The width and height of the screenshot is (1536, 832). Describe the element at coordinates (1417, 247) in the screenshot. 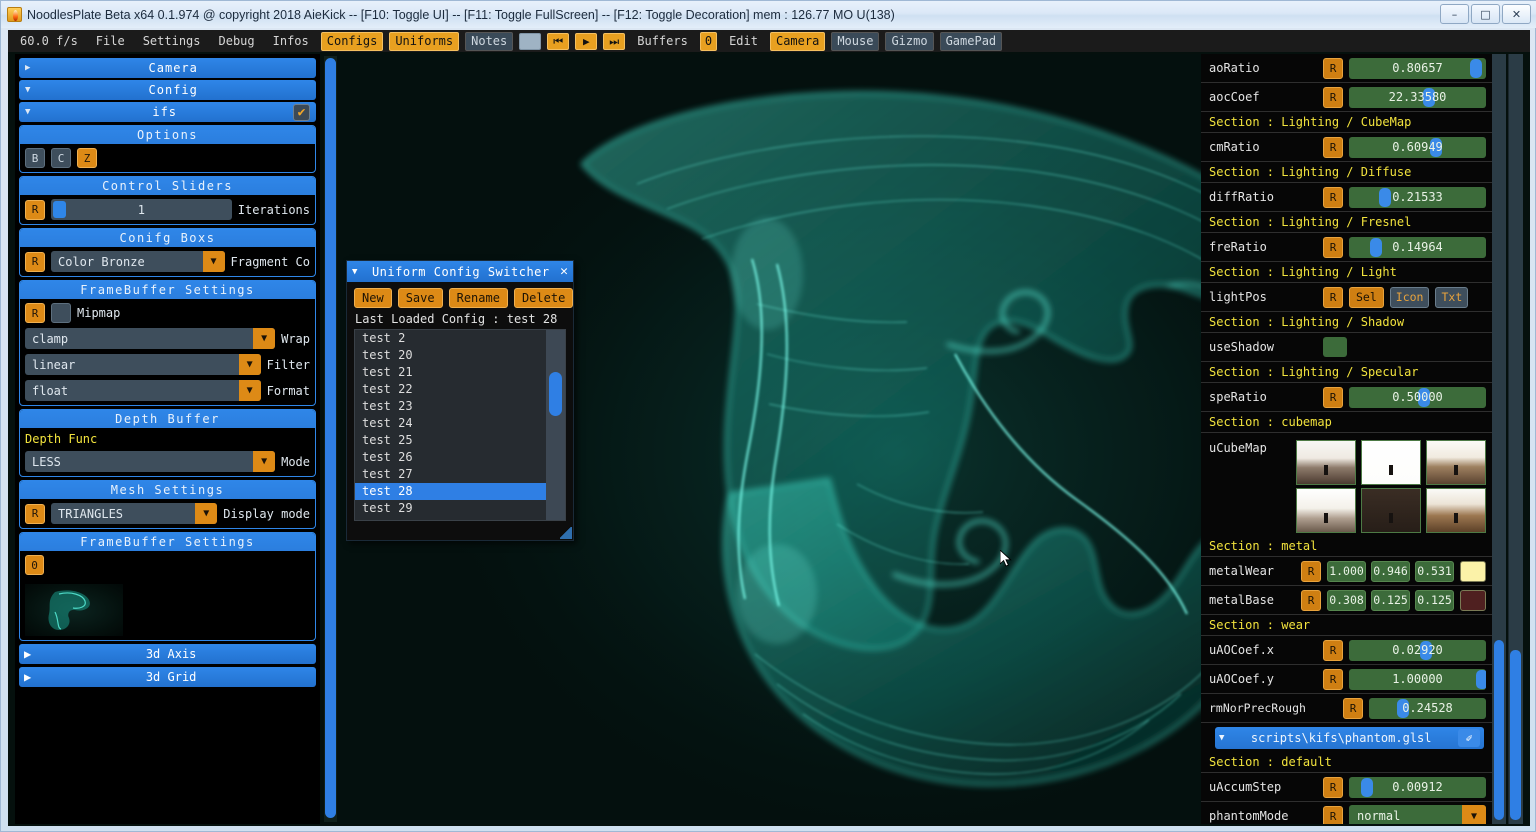

I see `uniform-drag-slider: 0.14964` at that location.